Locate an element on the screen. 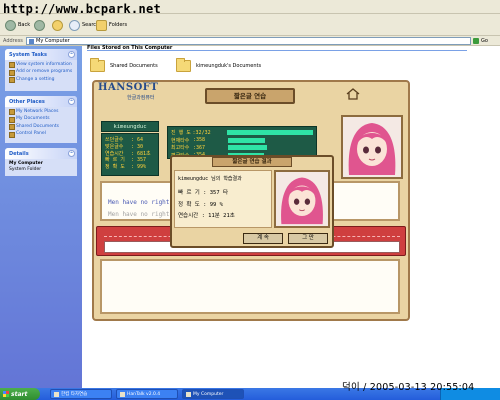 This screenshot has width=500, height=400. address-field: My Computer is located at coordinates (248, 41).